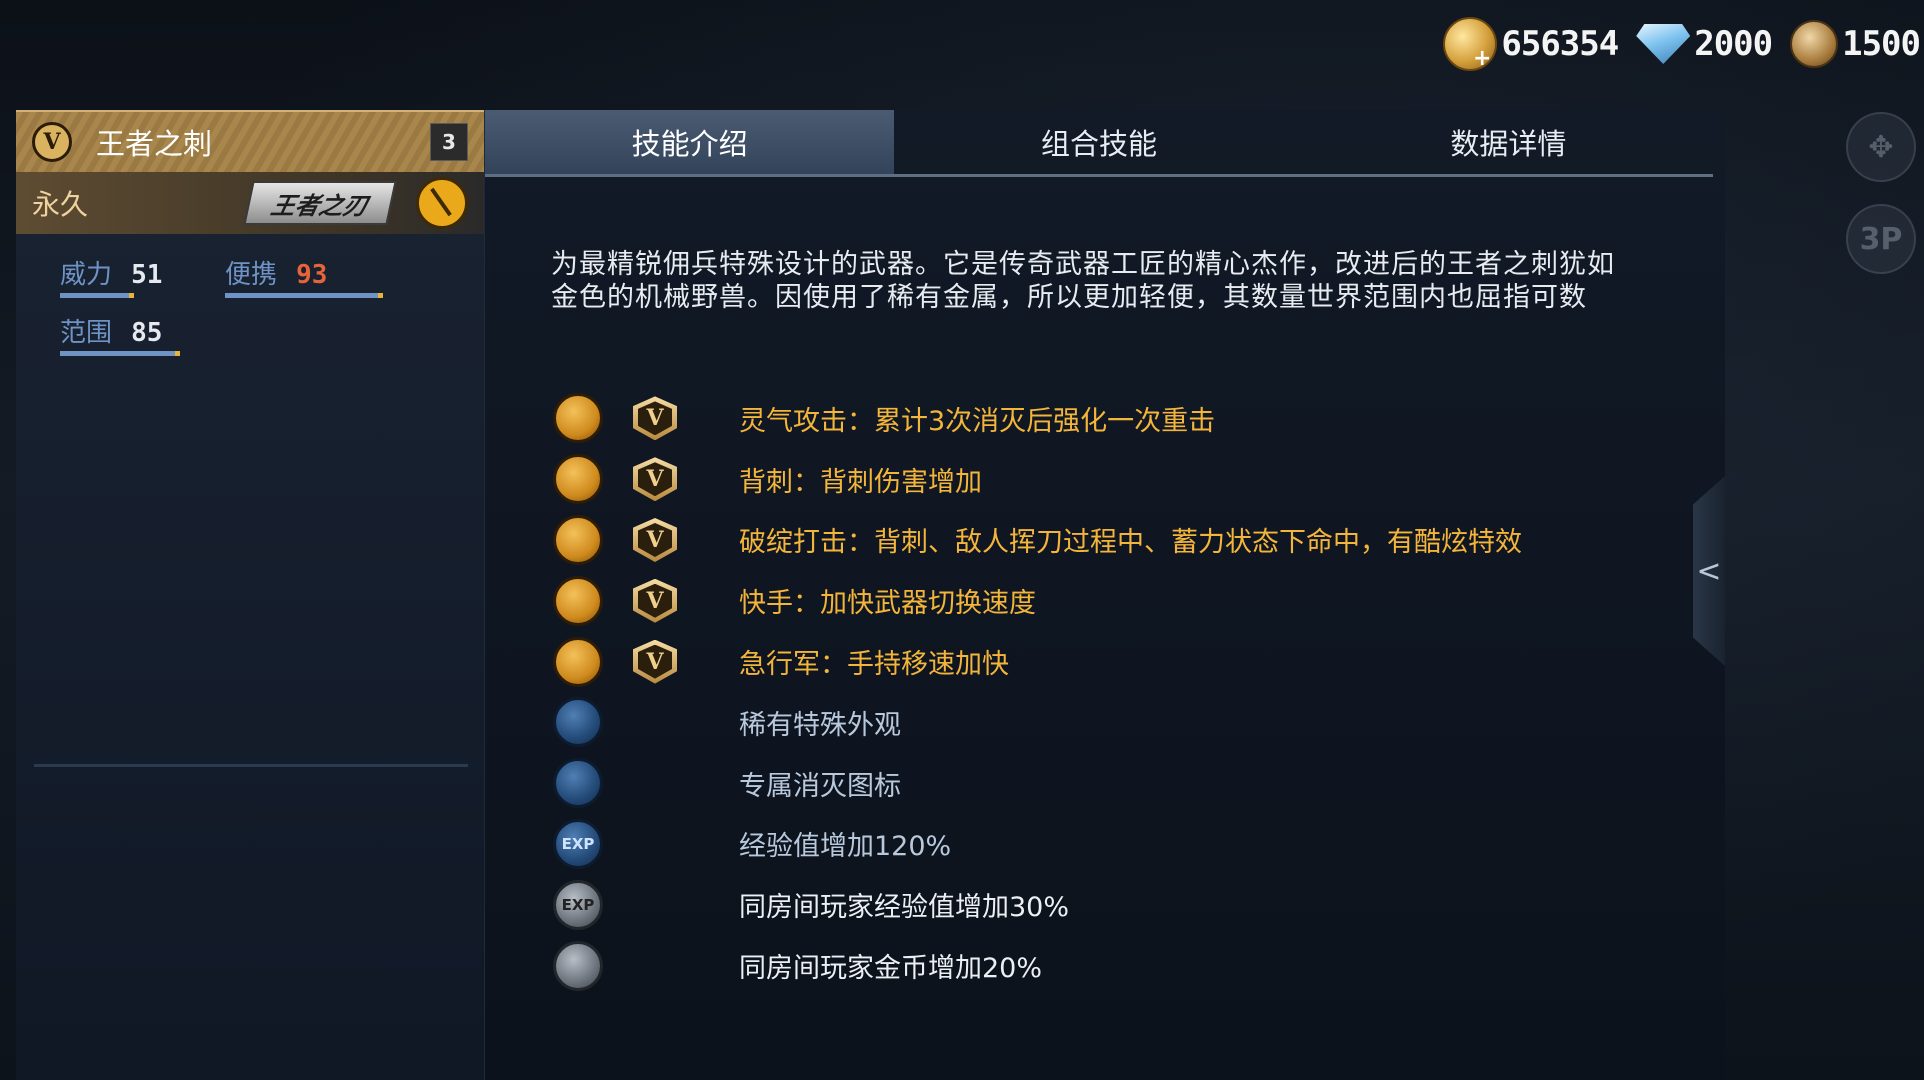  What do you see at coordinates (1733, 44) in the screenshot?
I see `diamond-amount: 2000` at bounding box center [1733, 44].